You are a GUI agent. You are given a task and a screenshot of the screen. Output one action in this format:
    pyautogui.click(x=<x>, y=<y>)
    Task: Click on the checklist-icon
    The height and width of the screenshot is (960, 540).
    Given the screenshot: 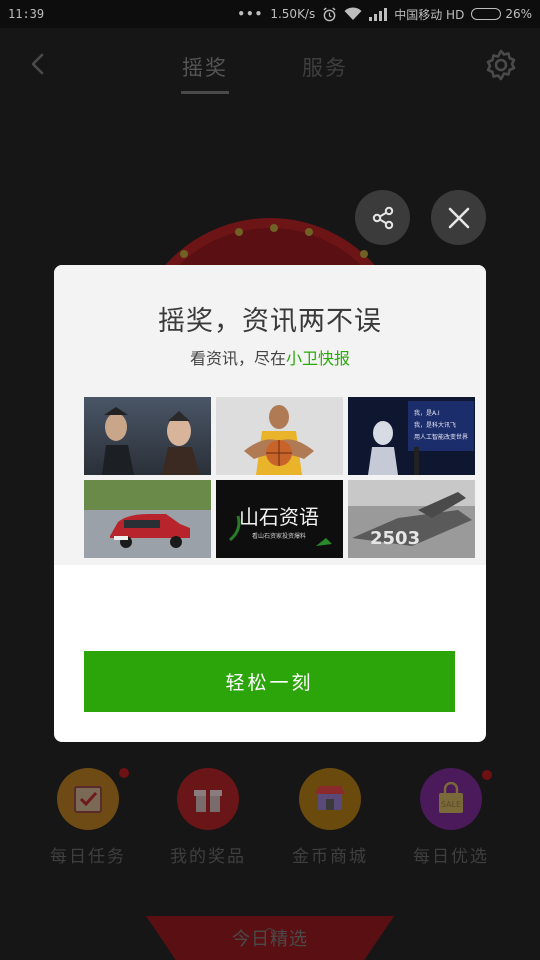 What is the action you would take?
    pyautogui.click(x=88, y=799)
    